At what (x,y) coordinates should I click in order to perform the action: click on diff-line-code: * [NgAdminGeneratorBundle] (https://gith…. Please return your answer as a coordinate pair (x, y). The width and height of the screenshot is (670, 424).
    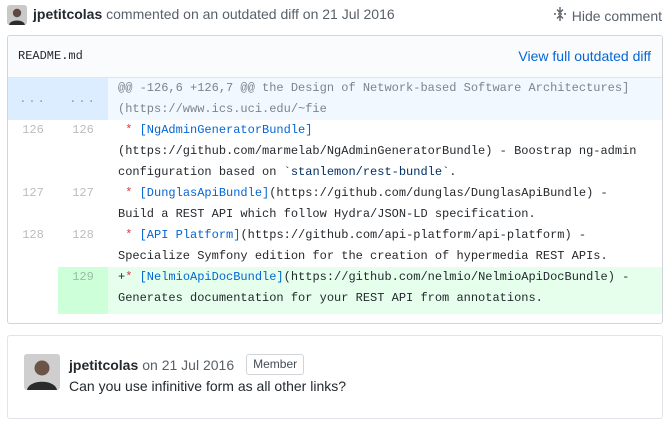
    Looking at the image, I should click on (377, 151).